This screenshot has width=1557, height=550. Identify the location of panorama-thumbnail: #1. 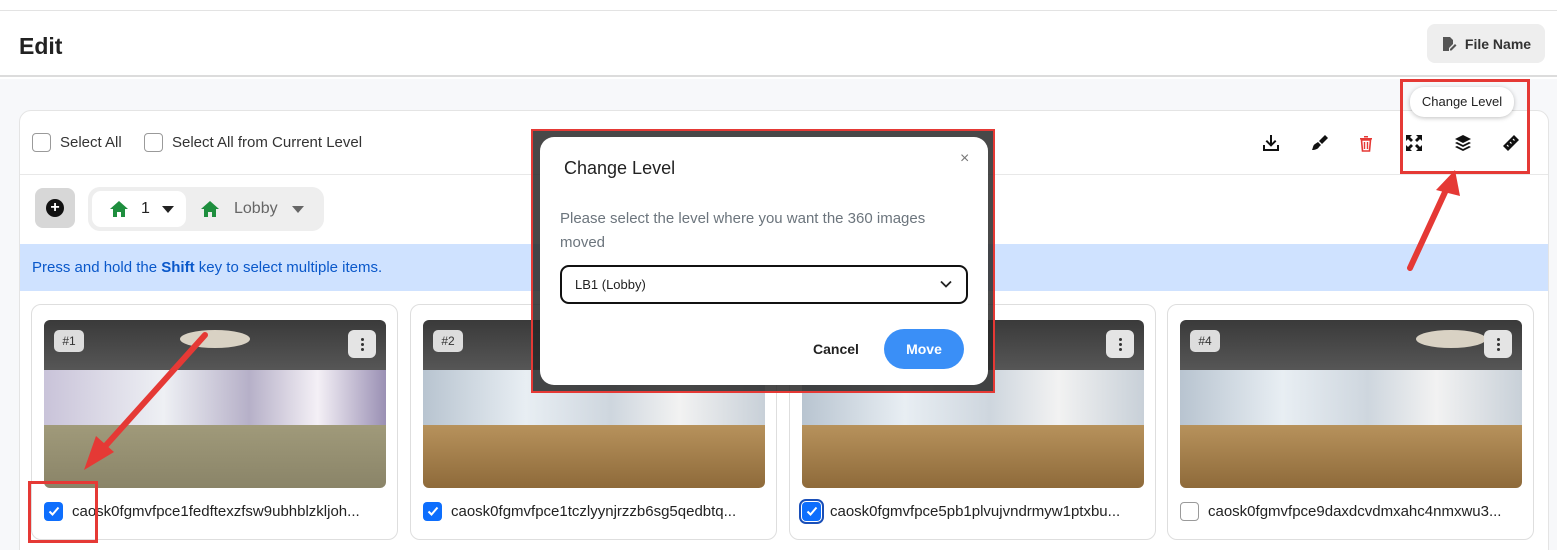
(215, 404).